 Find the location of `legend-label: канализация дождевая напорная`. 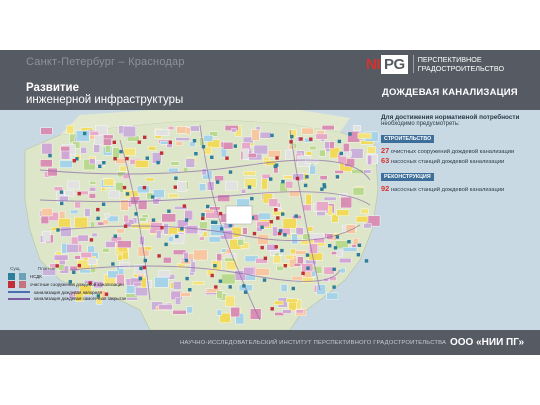

legend-label: канализация дождевая напорная is located at coordinates (68, 292).